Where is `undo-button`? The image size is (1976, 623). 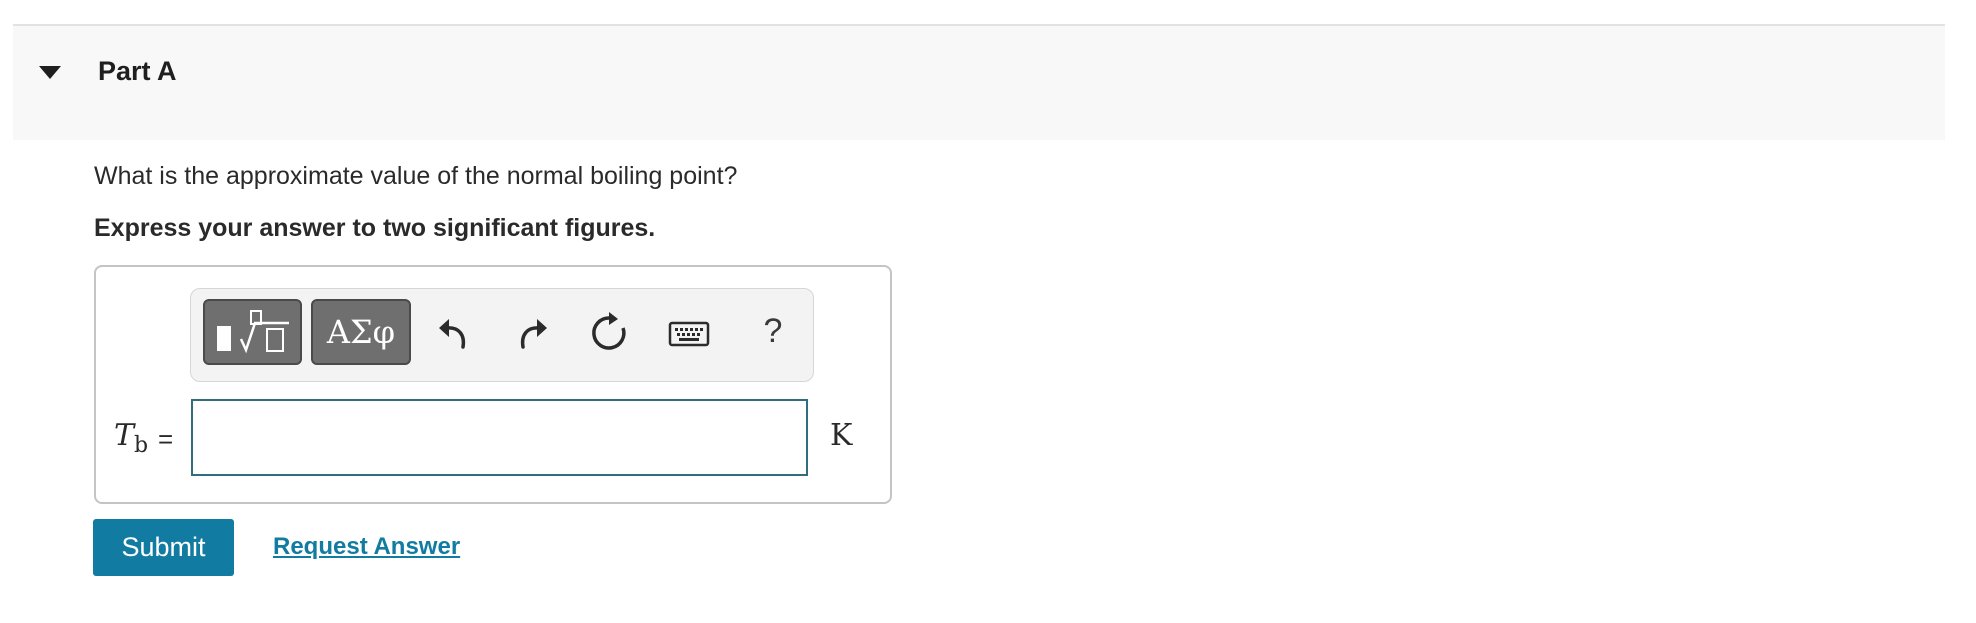 undo-button is located at coordinates (455, 333).